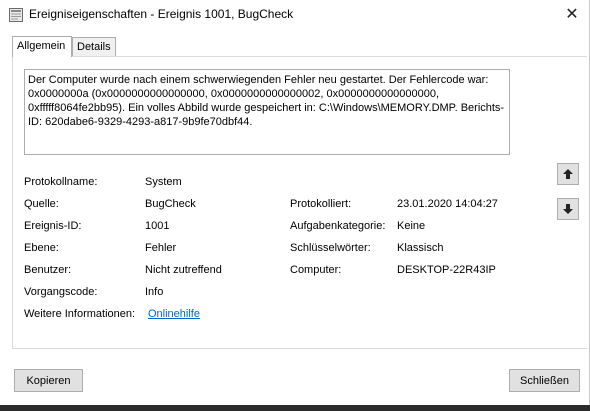 This screenshot has height=411, width=590. What do you see at coordinates (316, 270) in the screenshot?
I see `computer-label: Computer:` at bounding box center [316, 270].